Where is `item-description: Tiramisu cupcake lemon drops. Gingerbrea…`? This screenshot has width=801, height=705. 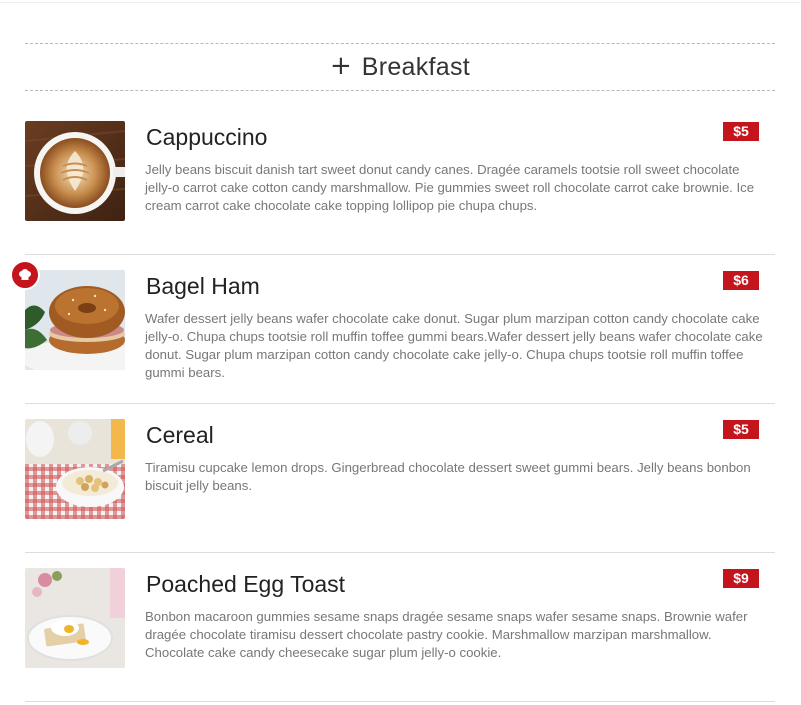
item-description: Tiramisu cupcake lemon drops. Gingerbrea… is located at coordinates (448, 476).